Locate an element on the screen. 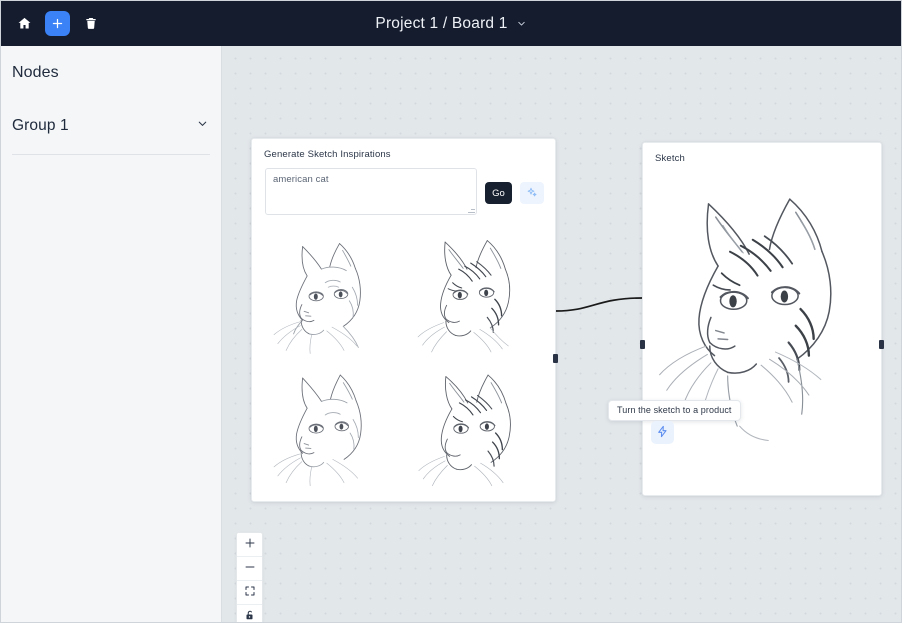 Image resolution: width=902 pixels, height=623 pixels. zoom-out-button is located at coordinates (249, 569).